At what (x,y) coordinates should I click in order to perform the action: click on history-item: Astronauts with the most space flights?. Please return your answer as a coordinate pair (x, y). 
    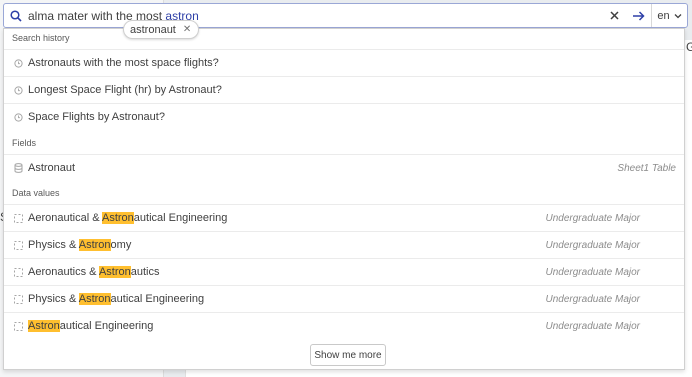
    Looking at the image, I should click on (344, 62).